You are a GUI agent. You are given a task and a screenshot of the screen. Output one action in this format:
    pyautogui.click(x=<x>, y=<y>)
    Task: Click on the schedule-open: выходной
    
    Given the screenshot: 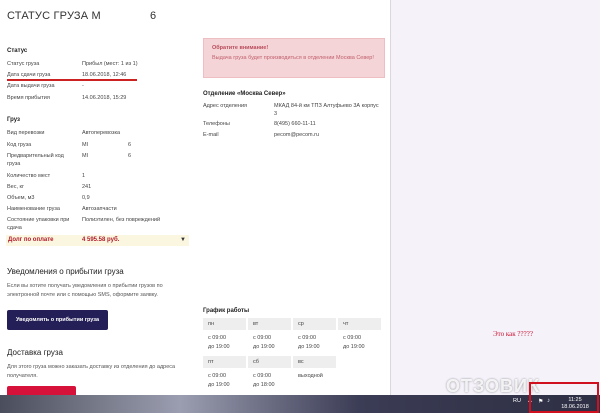 What is the action you would take?
    pyautogui.click(x=310, y=376)
    